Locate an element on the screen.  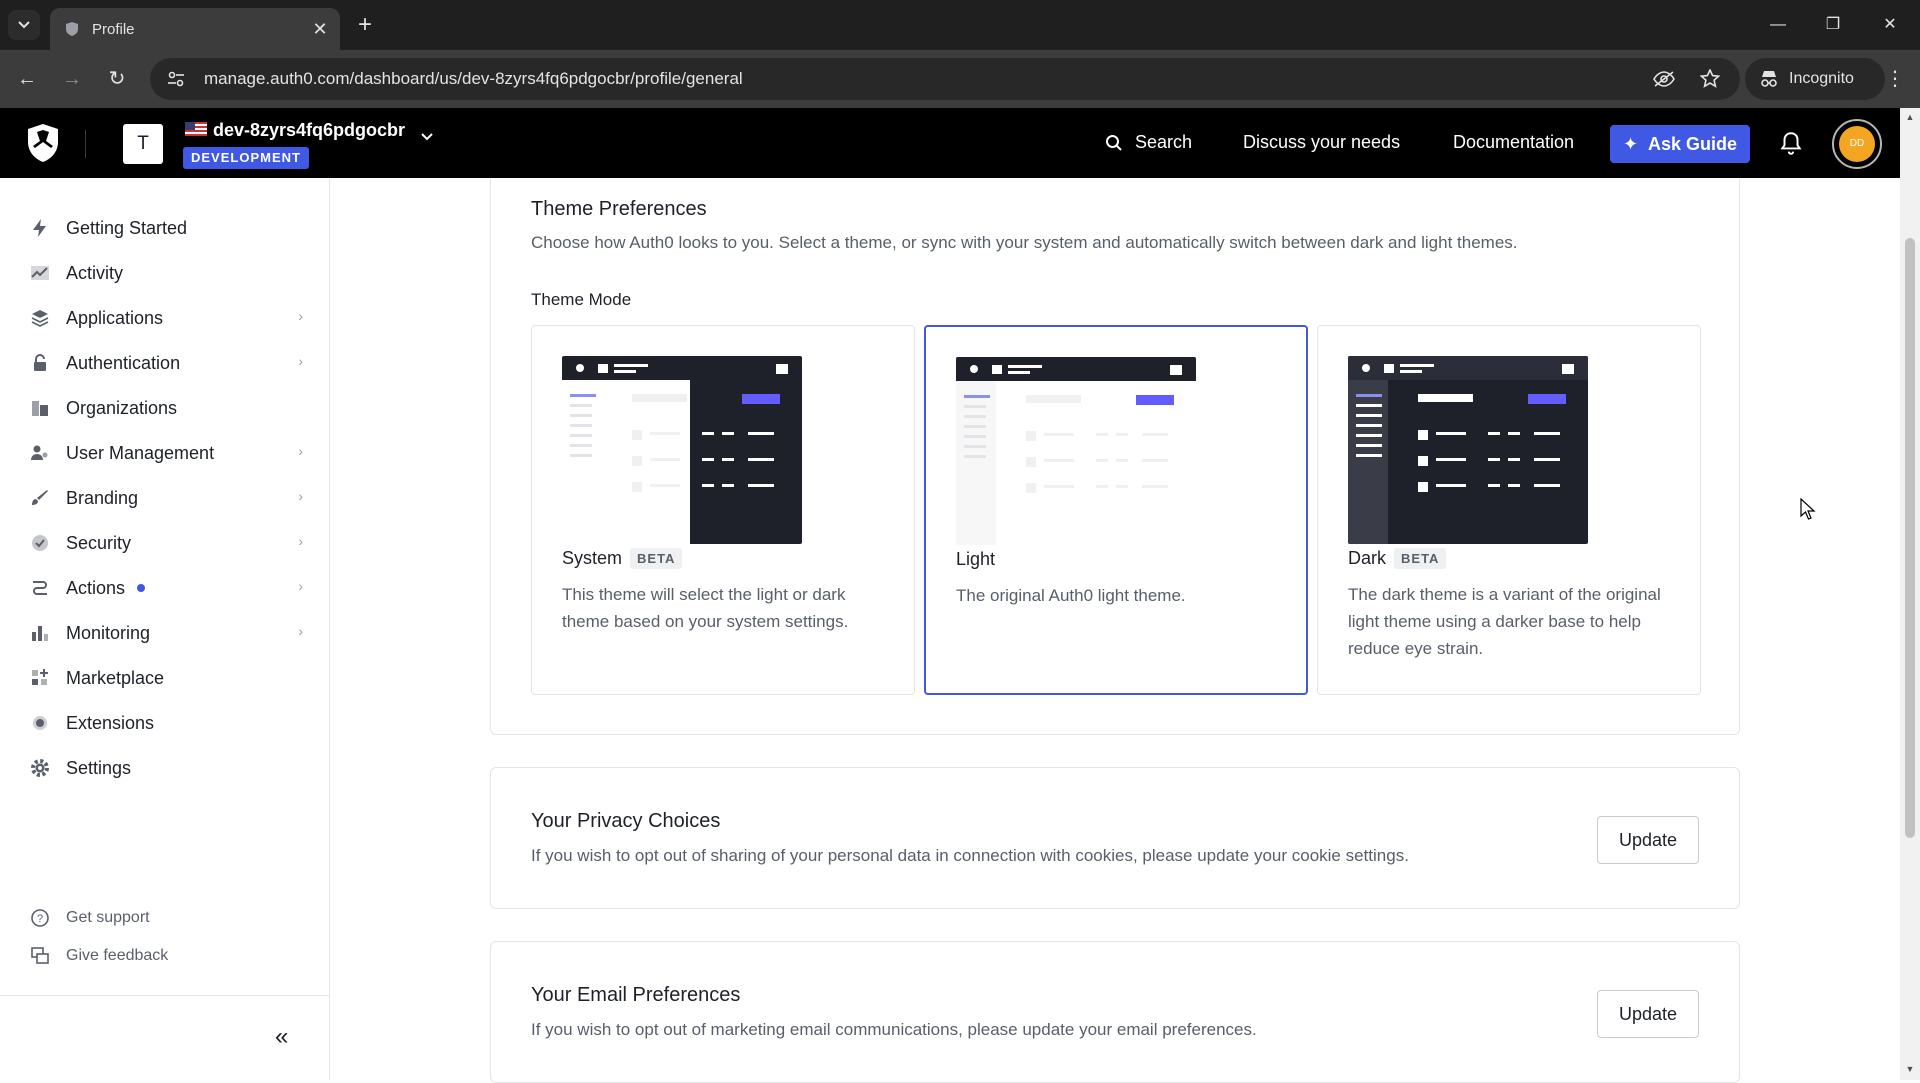
sidebar-item-label: Applications is located at coordinates (115, 317).